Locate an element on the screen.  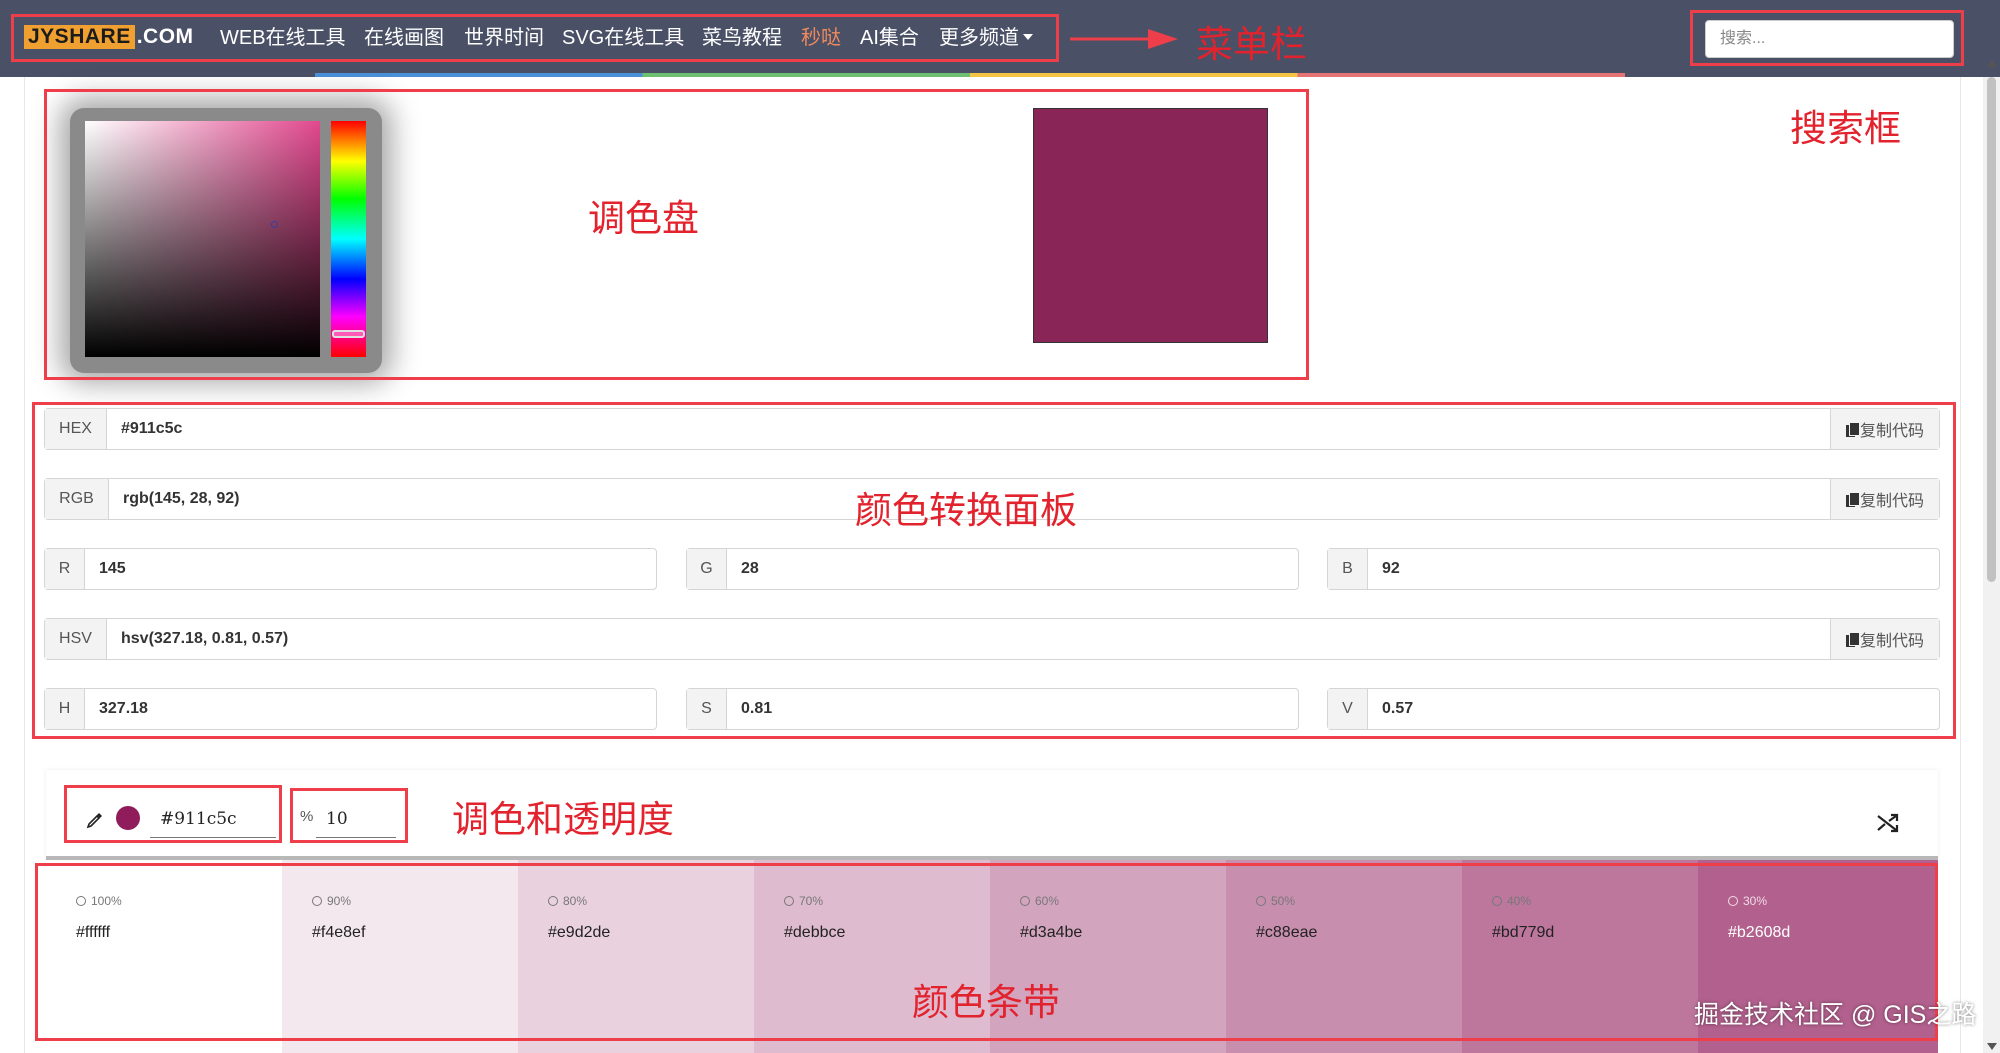
menu-annotation-box is located at coordinates (535, 38).